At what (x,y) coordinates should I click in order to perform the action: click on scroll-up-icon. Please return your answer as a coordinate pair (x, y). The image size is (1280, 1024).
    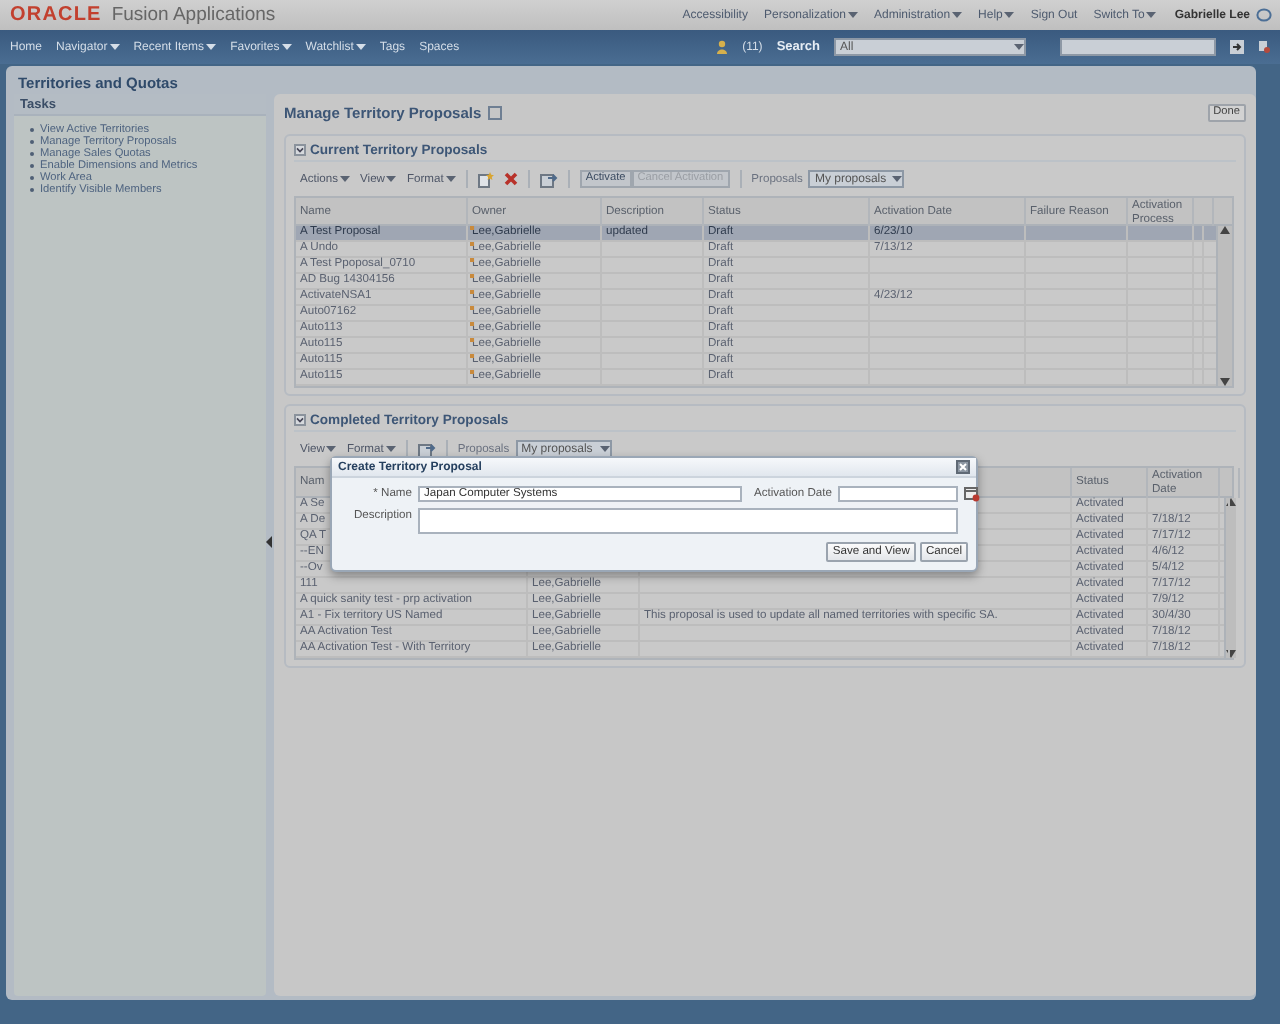
    Looking at the image, I should click on (1231, 502).